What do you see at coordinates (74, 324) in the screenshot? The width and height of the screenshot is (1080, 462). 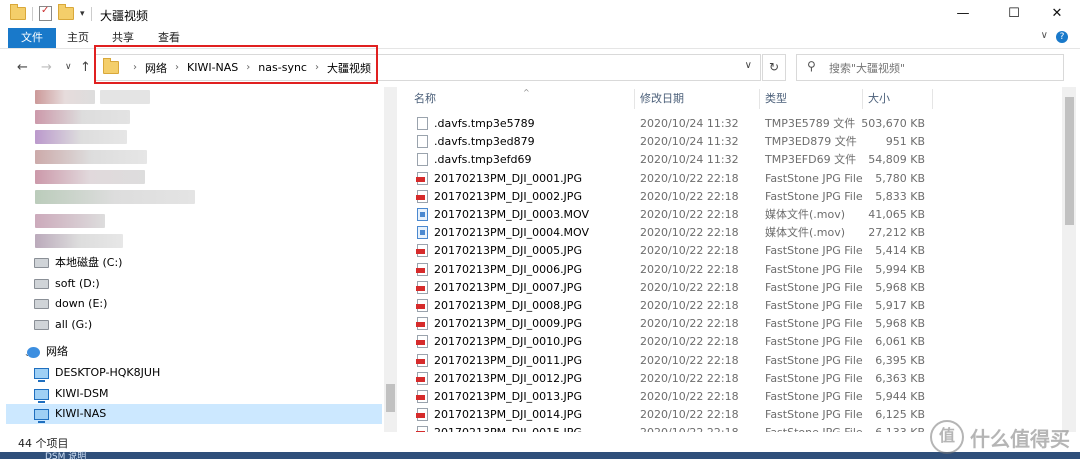 I see `drive-label: all (G:)` at bounding box center [74, 324].